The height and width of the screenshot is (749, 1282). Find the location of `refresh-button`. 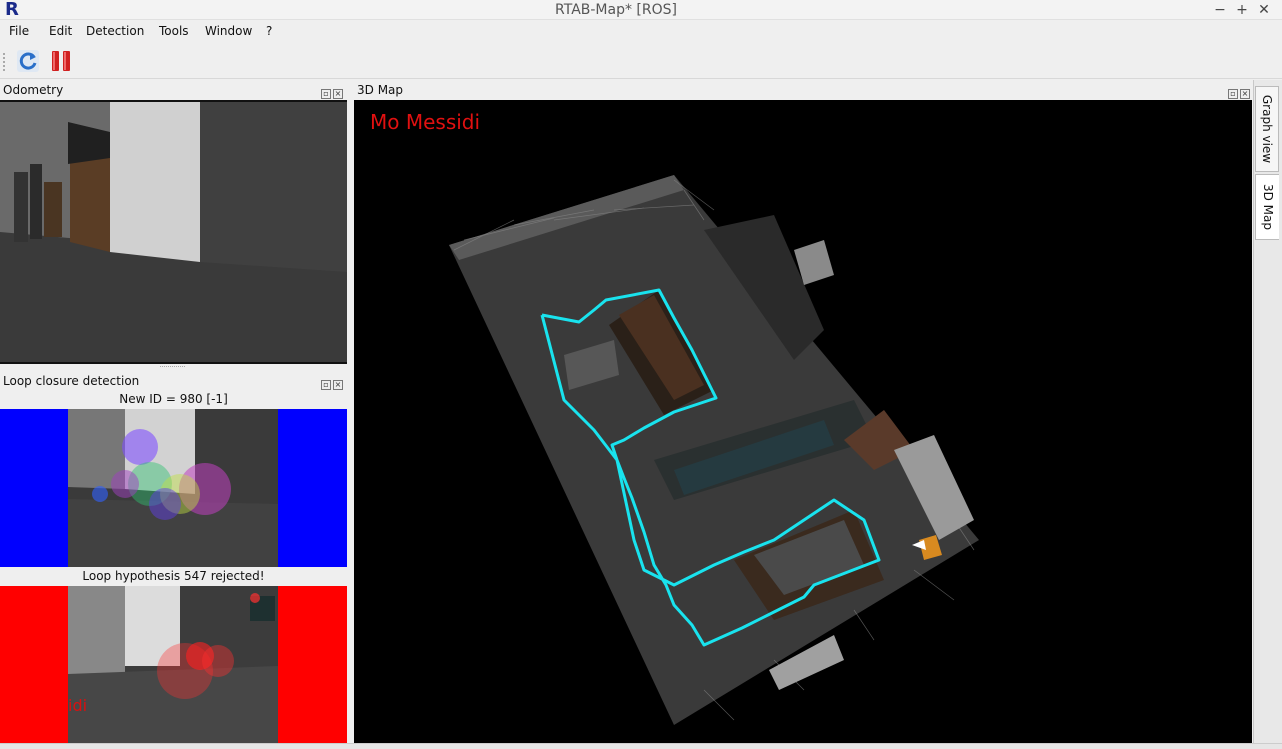

refresh-button is located at coordinates (28, 61).